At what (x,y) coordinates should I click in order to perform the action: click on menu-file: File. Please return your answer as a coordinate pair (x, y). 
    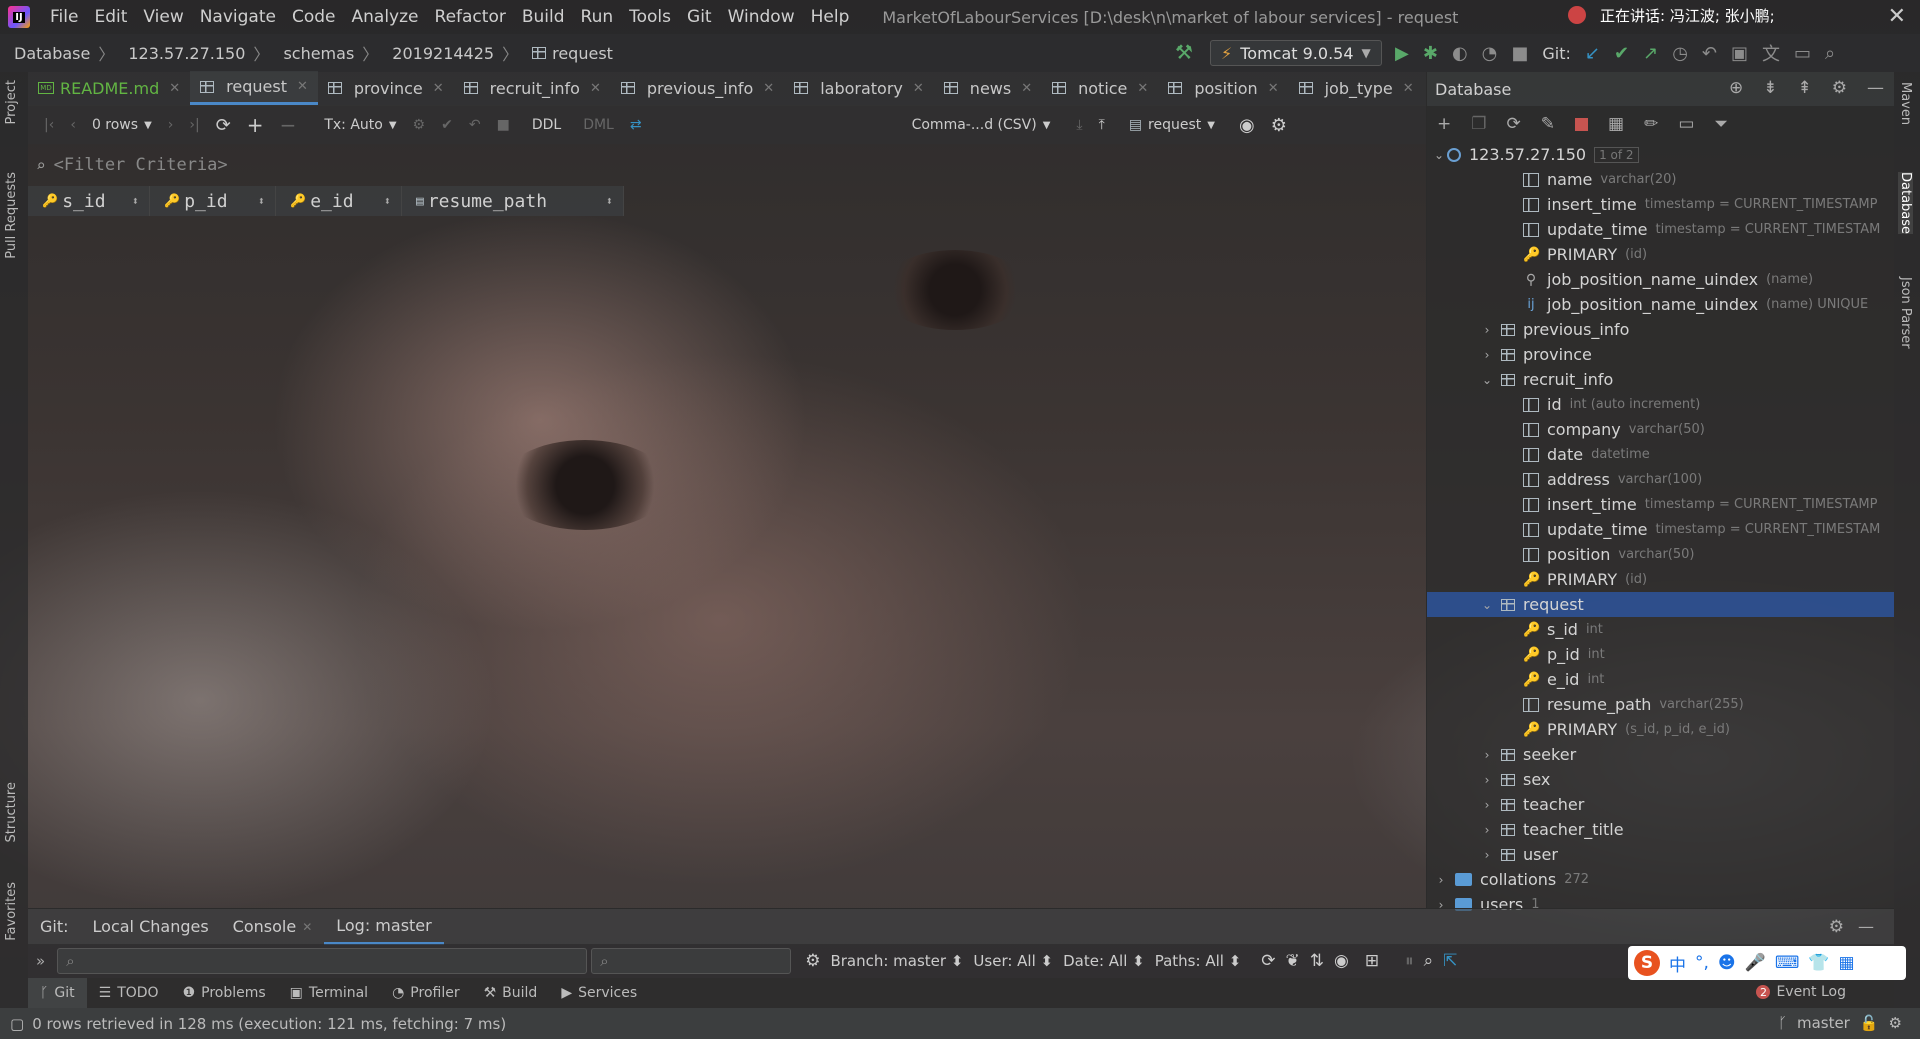
    Looking at the image, I should click on (64, 17).